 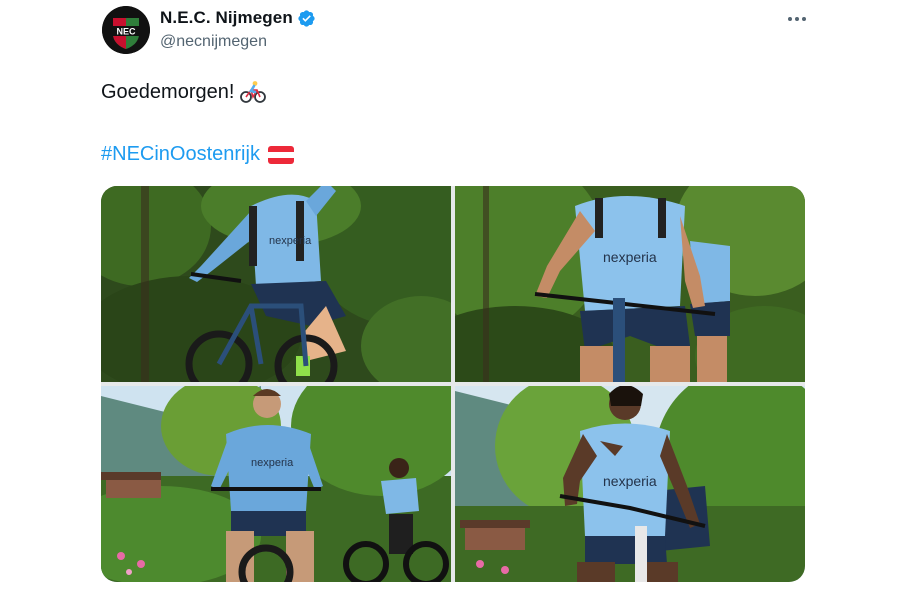 I want to click on name-row: N.E.C. Nijmegen, so click(x=238, y=18).